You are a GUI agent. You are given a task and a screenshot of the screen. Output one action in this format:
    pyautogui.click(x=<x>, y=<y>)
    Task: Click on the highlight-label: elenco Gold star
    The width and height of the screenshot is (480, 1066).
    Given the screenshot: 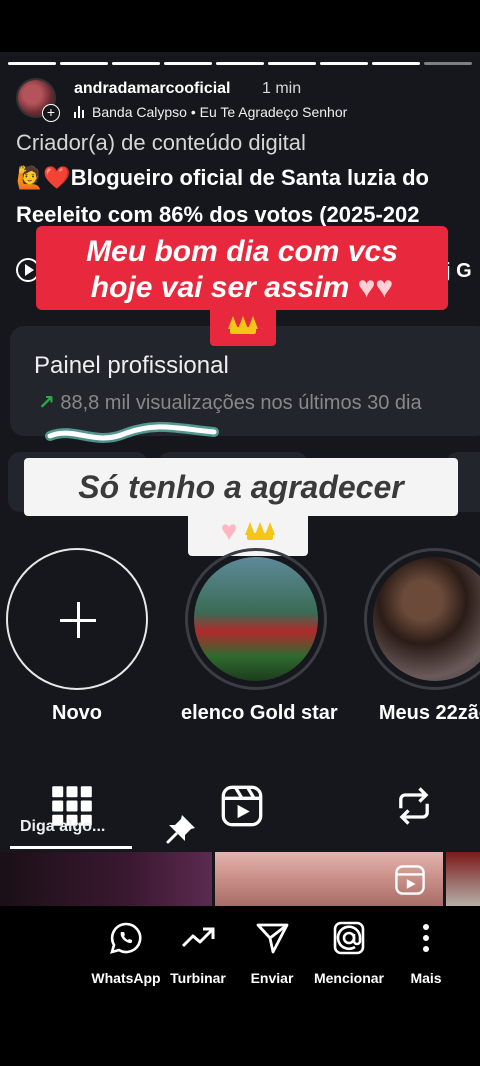 What is the action you would take?
    pyautogui.click(x=259, y=713)
    